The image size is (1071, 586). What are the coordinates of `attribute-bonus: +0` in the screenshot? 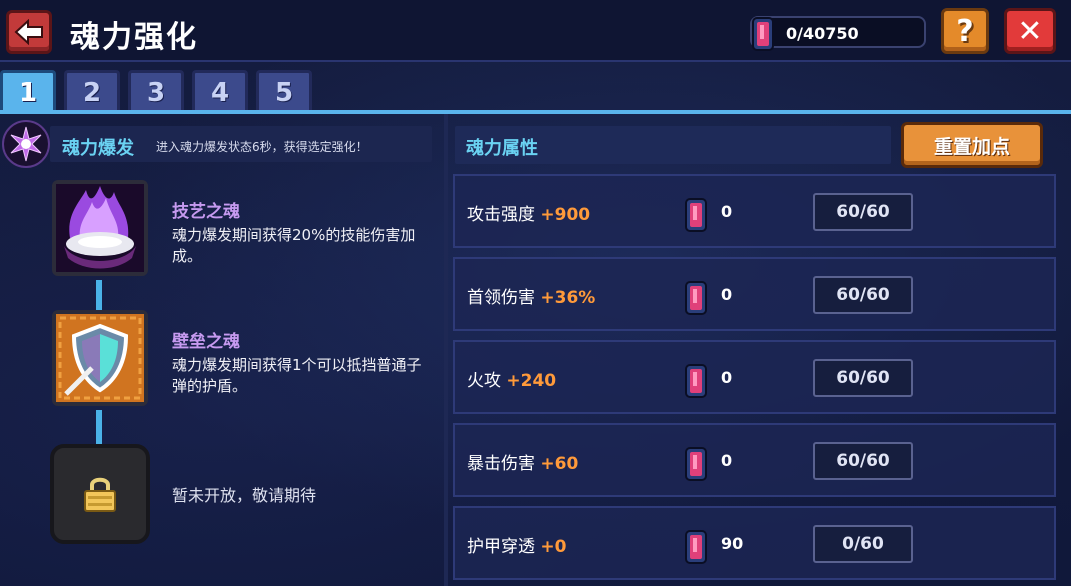 It's located at (553, 547).